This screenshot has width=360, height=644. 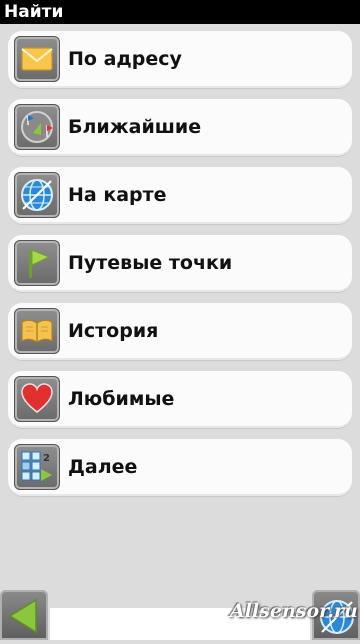 What do you see at coordinates (180, 331) in the screenshot?
I see `menu-item-history: История` at bounding box center [180, 331].